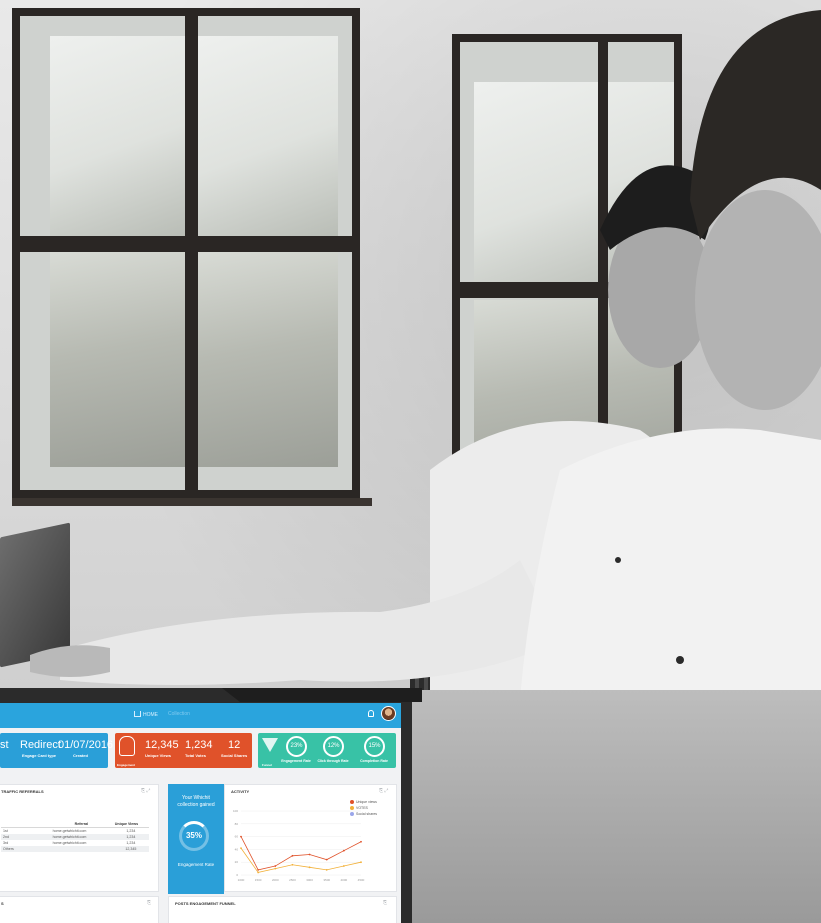 This screenshot has height=923, width=821. I want to click on card-green-ring-1-caption: Engagement Rate, so click(296, 761).